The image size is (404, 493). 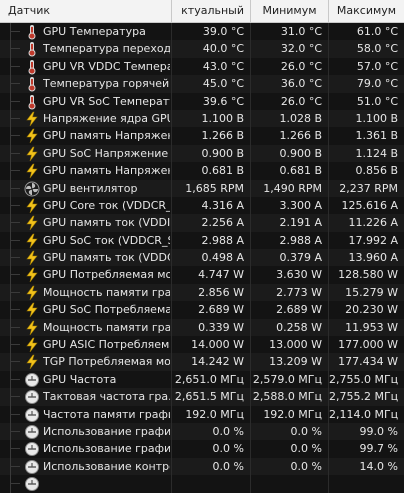 What do you see at coordinates (202, 484) in the screenshot?
I see `sensor-row` at bounding box center [202, 484].